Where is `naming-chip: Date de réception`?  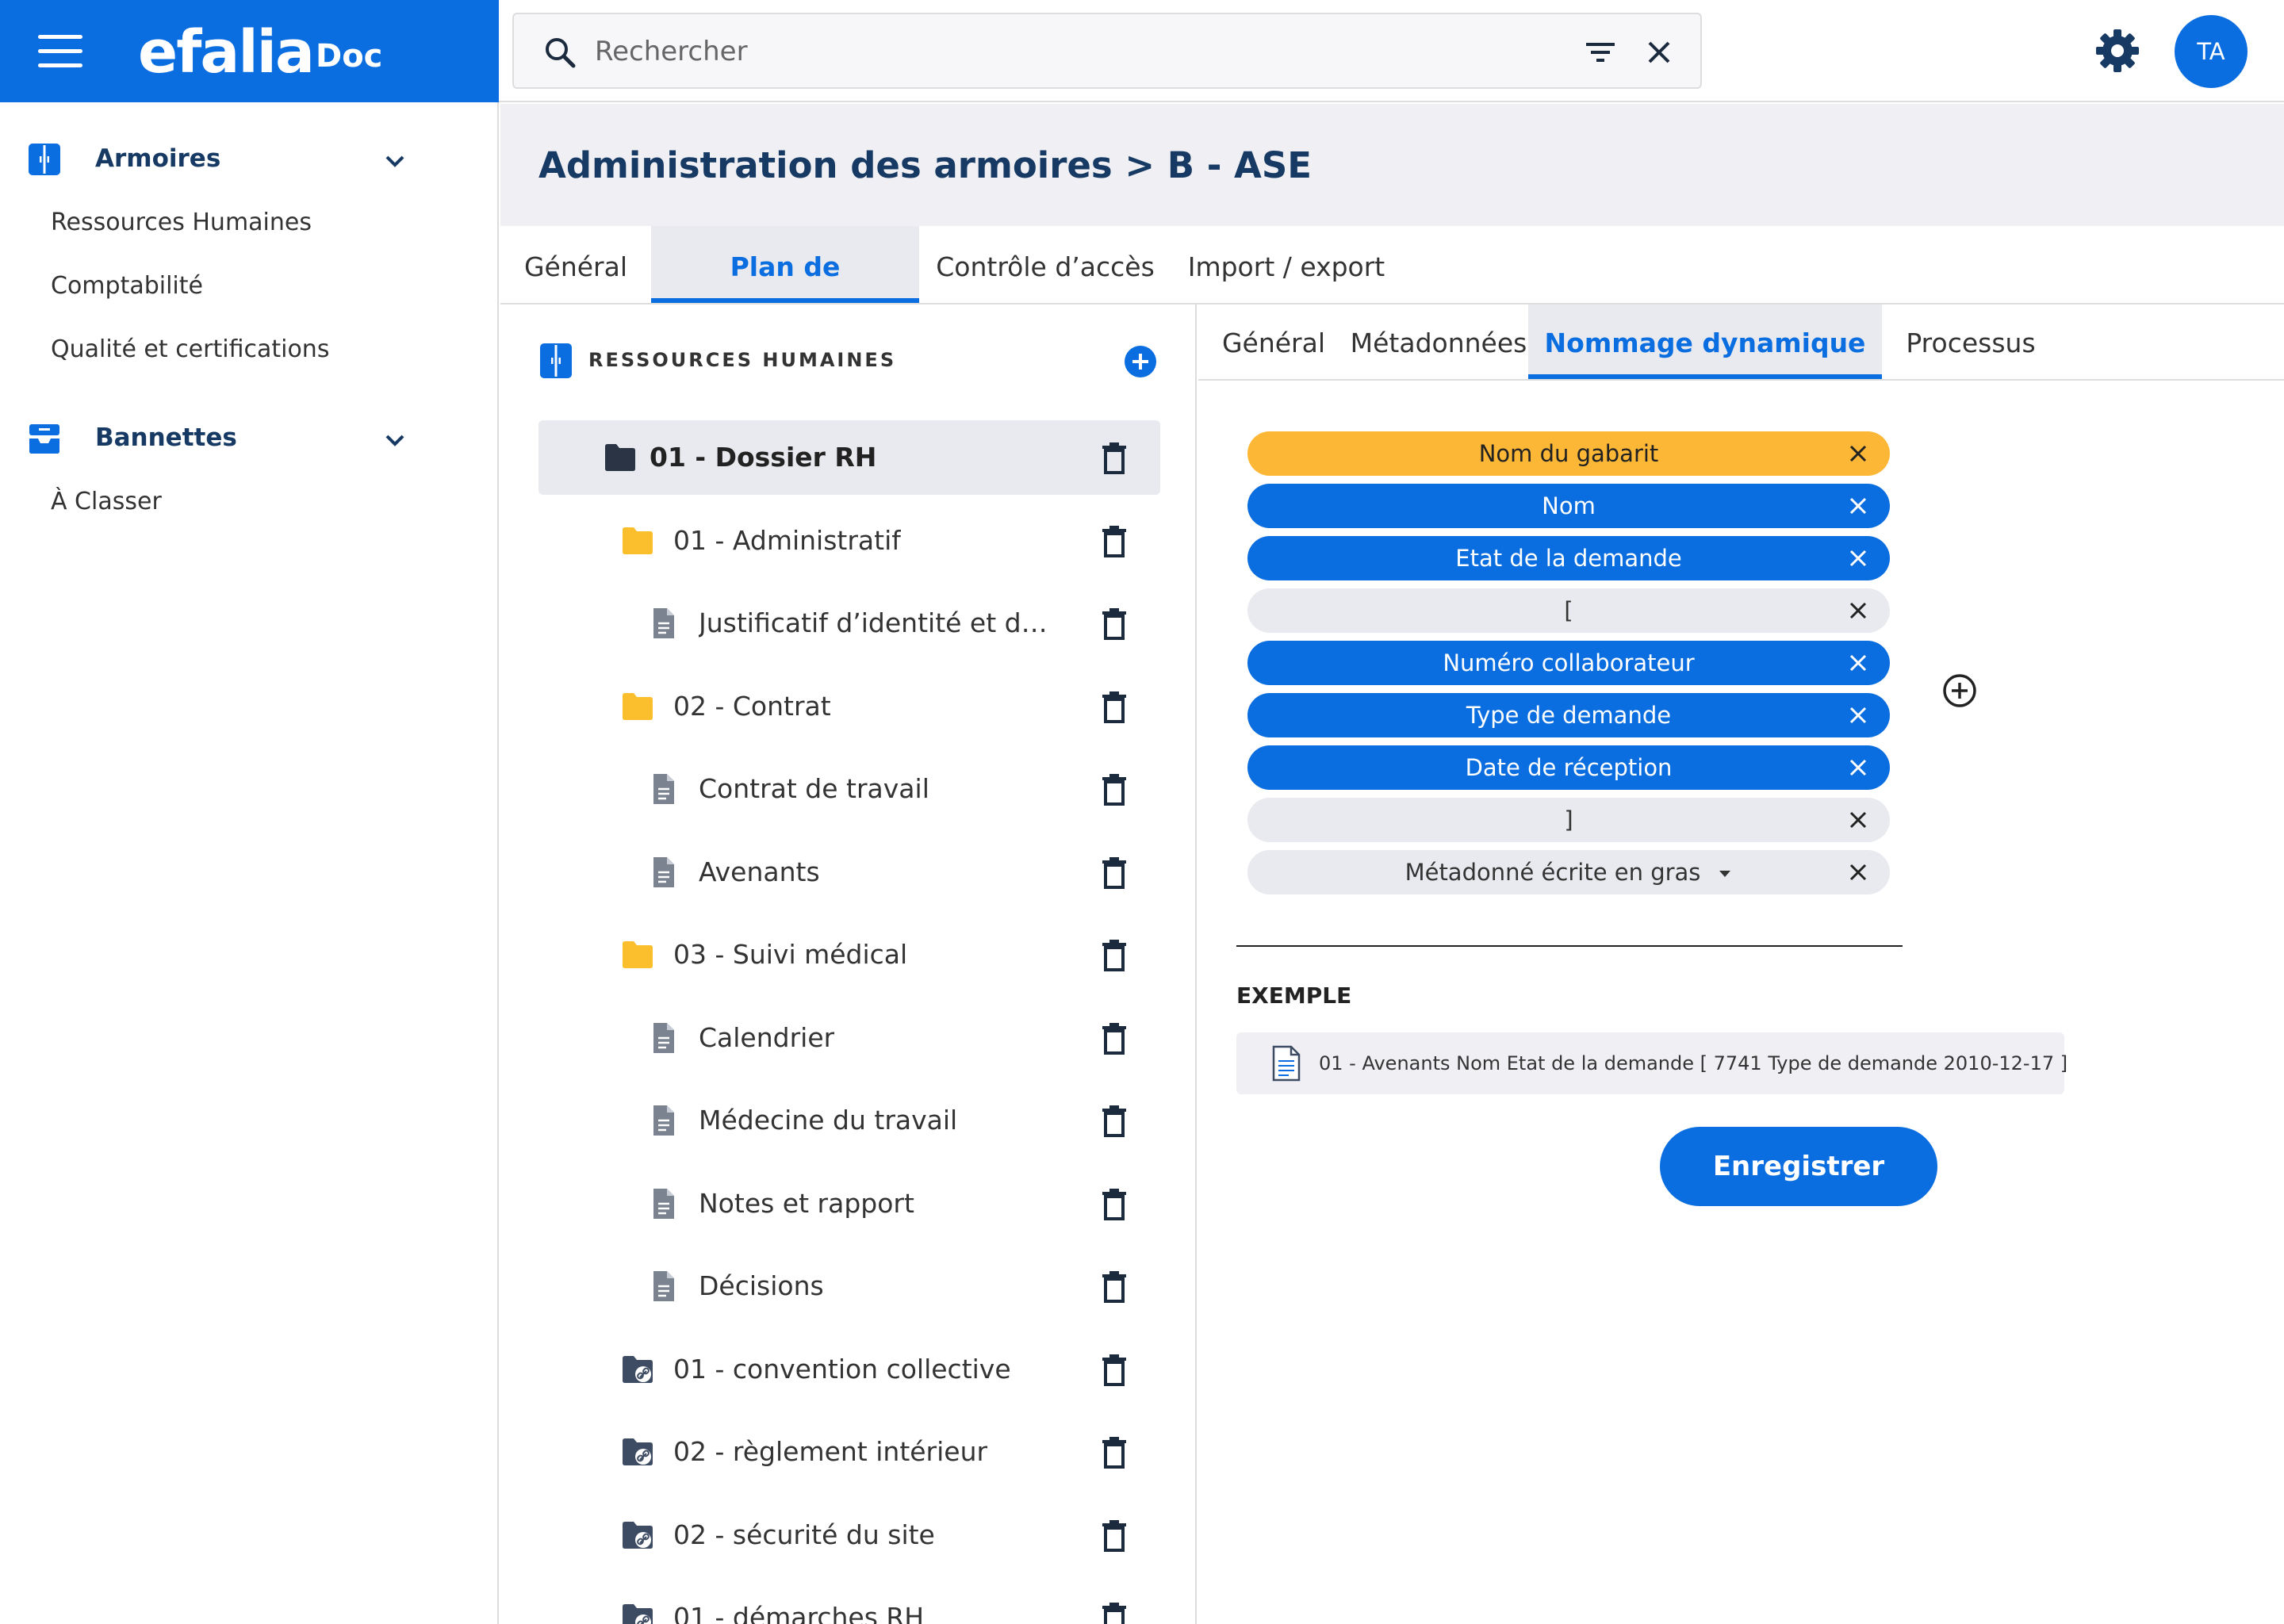
naming-chip: Date de réception is located at coordinates (1568, 767).